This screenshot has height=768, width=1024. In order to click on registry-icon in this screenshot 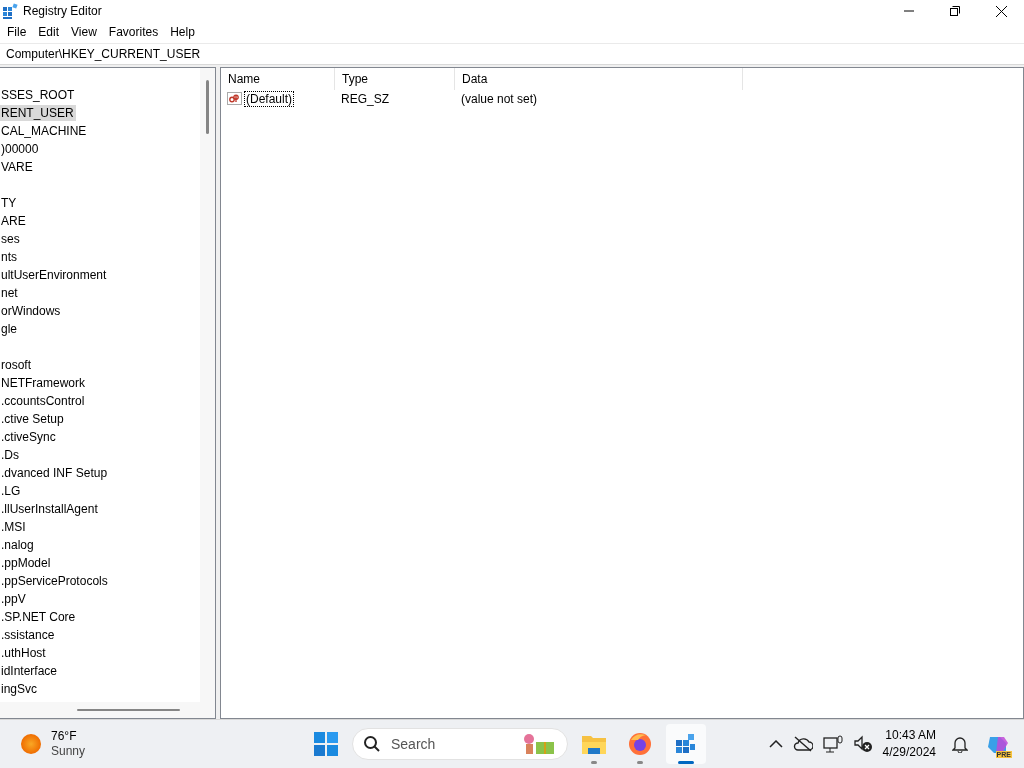, I will do `click(11, 11)`.